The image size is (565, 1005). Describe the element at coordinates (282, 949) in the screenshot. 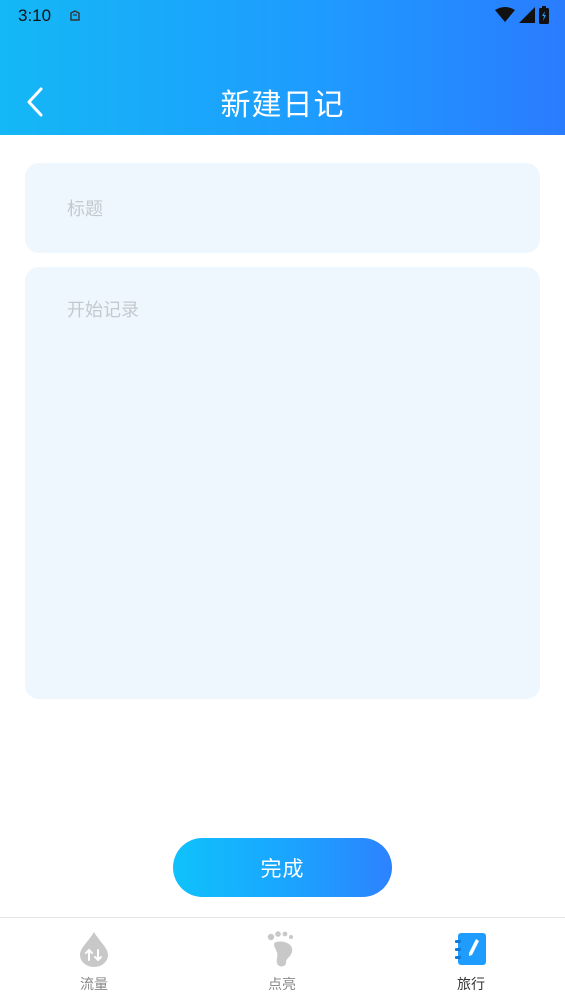

I see `footprint-icon` at that location.